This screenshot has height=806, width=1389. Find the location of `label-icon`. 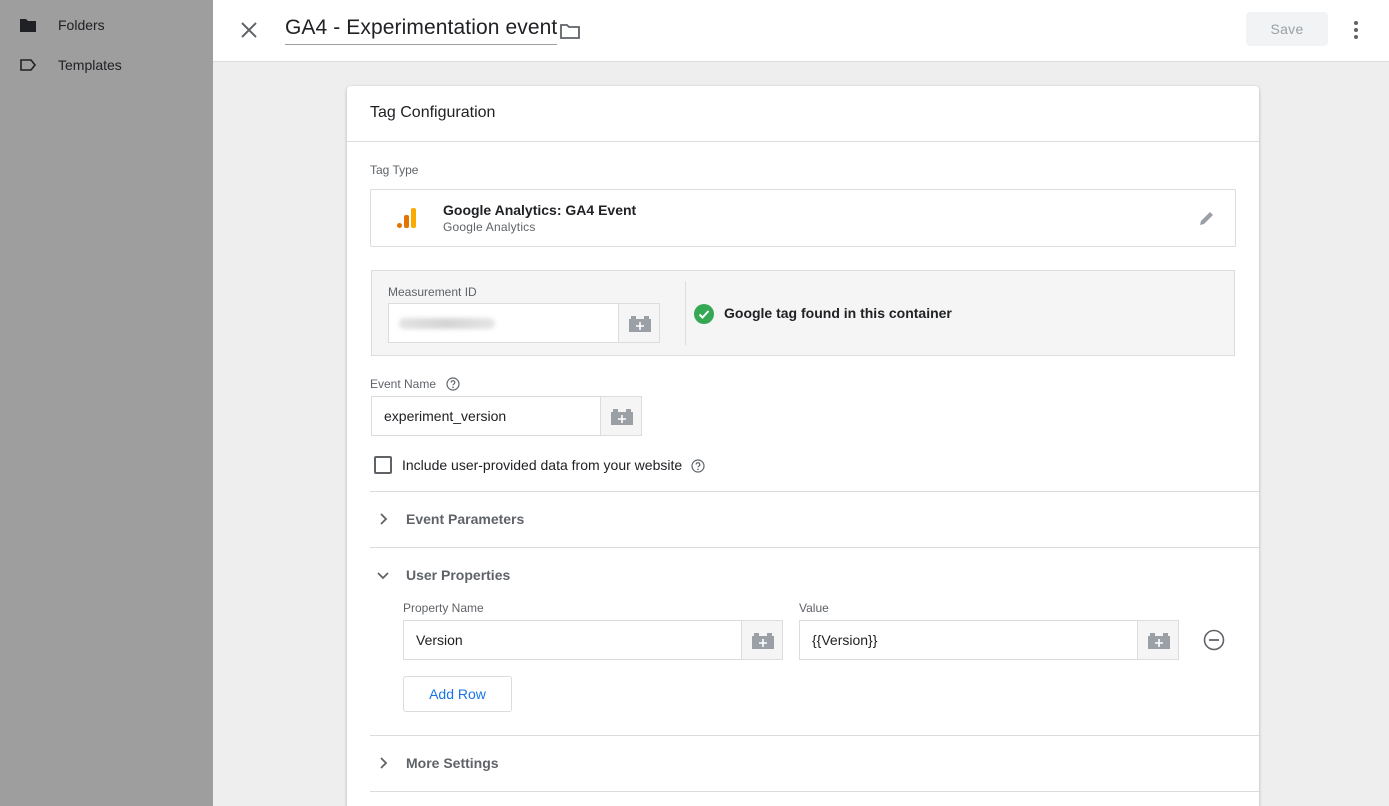

label-icon is located at coordinates (28, 65).